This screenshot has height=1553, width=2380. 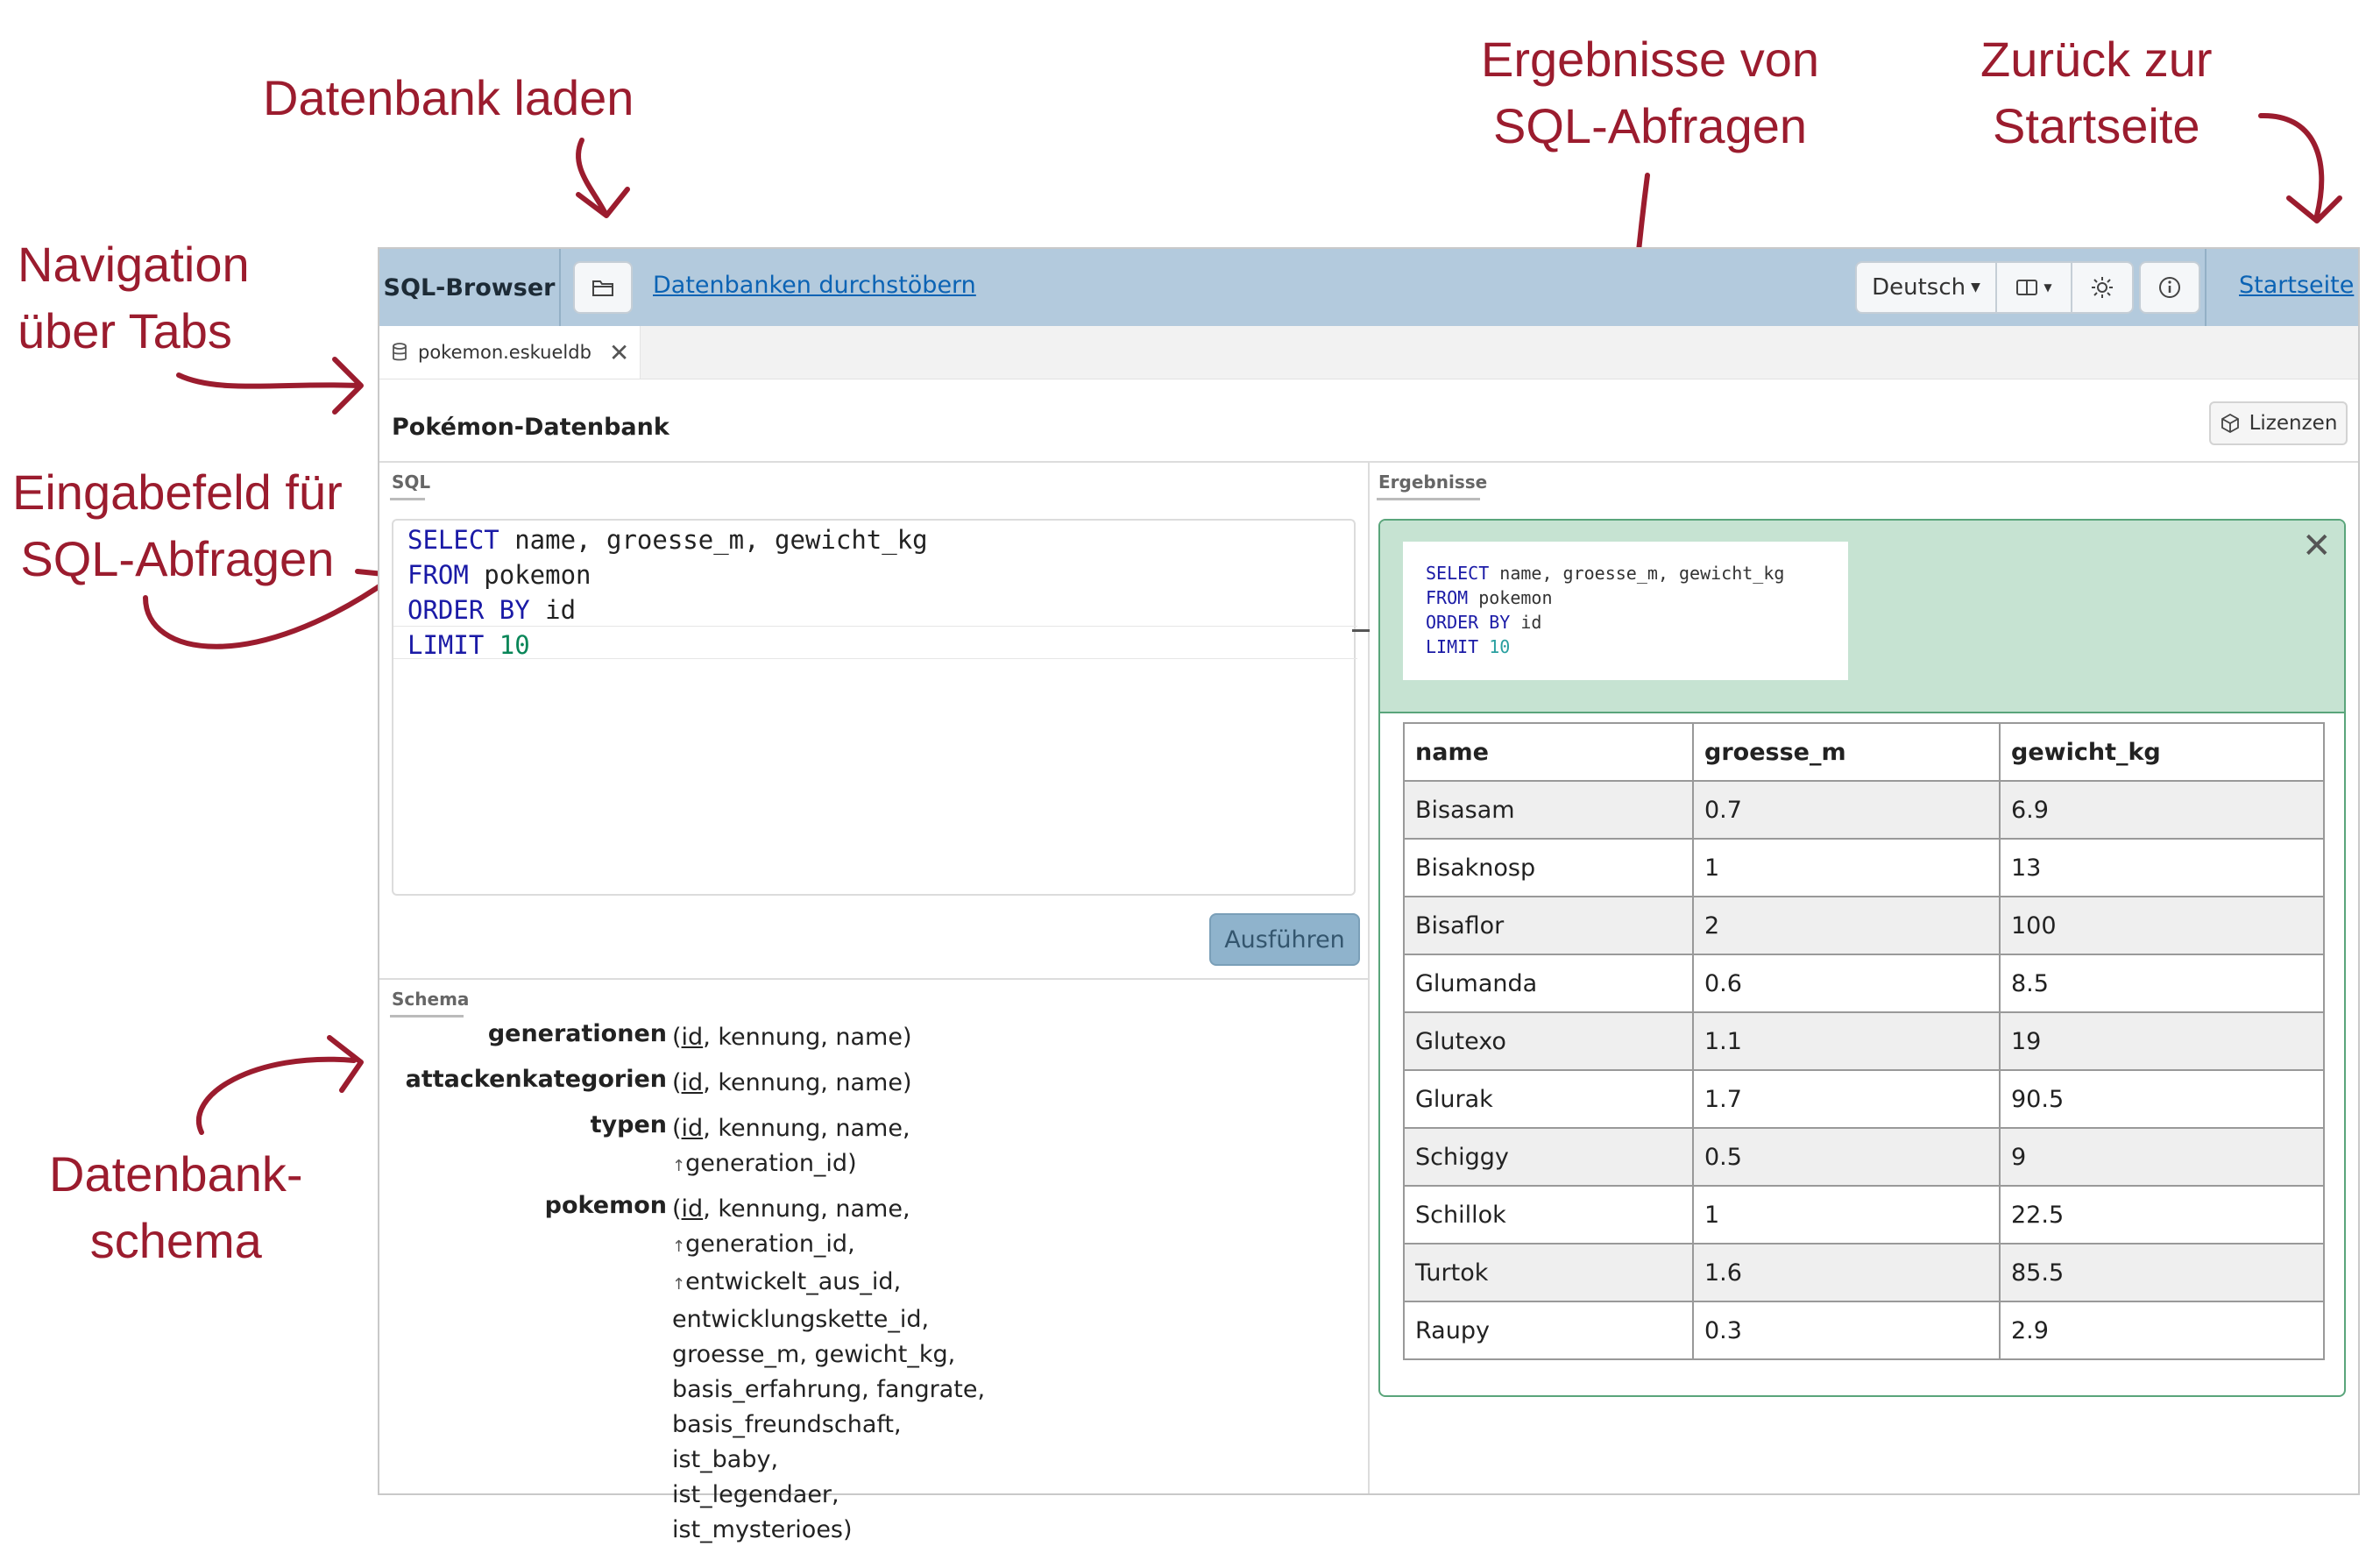 What do you see at coordinates (1548, 1157) in the screenshot?
I see `cell: Schiggy` at bounding box center [1548, 1157].